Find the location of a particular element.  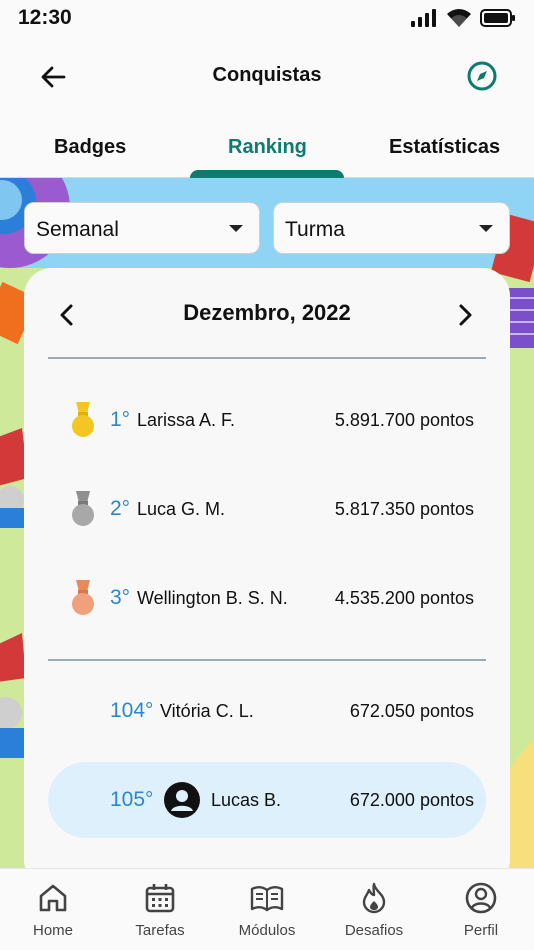

rank-position: 3° is located at coordinates (120, 597).